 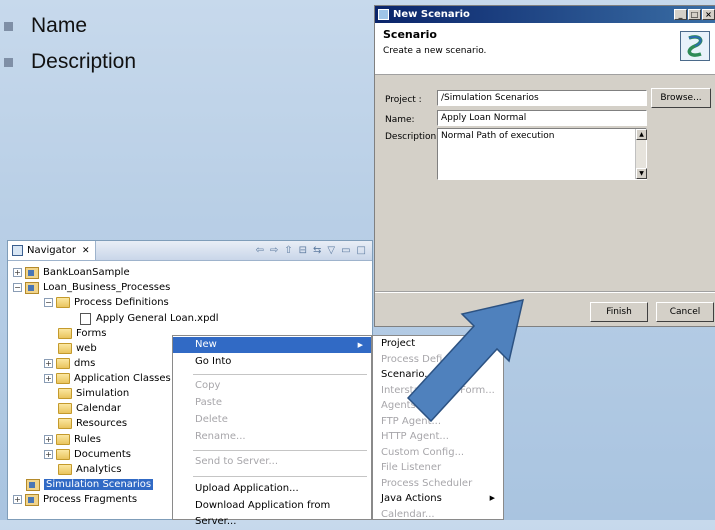 What do you see at coordinates (208, 385) in the screenshot?
I see `menu-item-label: Copy` at bounding box center [208, 385].